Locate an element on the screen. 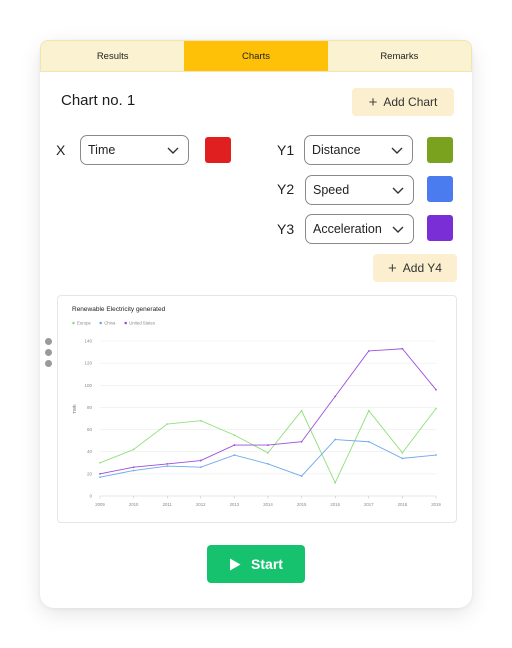 The image size is (512, 648). chart-menu-handle is located at coordinates (49, 352).